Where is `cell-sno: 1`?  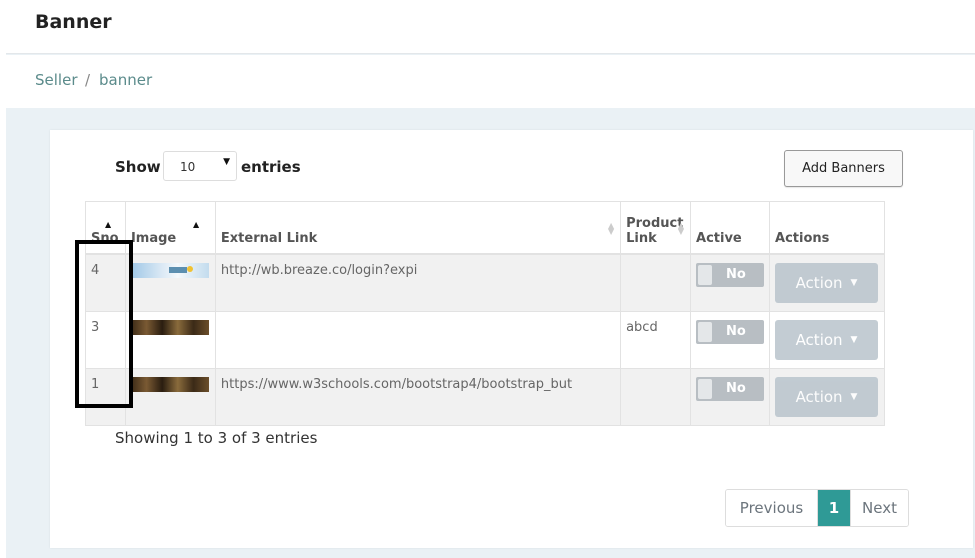 cell-sno: 1 is located at coordinates (105, 396).